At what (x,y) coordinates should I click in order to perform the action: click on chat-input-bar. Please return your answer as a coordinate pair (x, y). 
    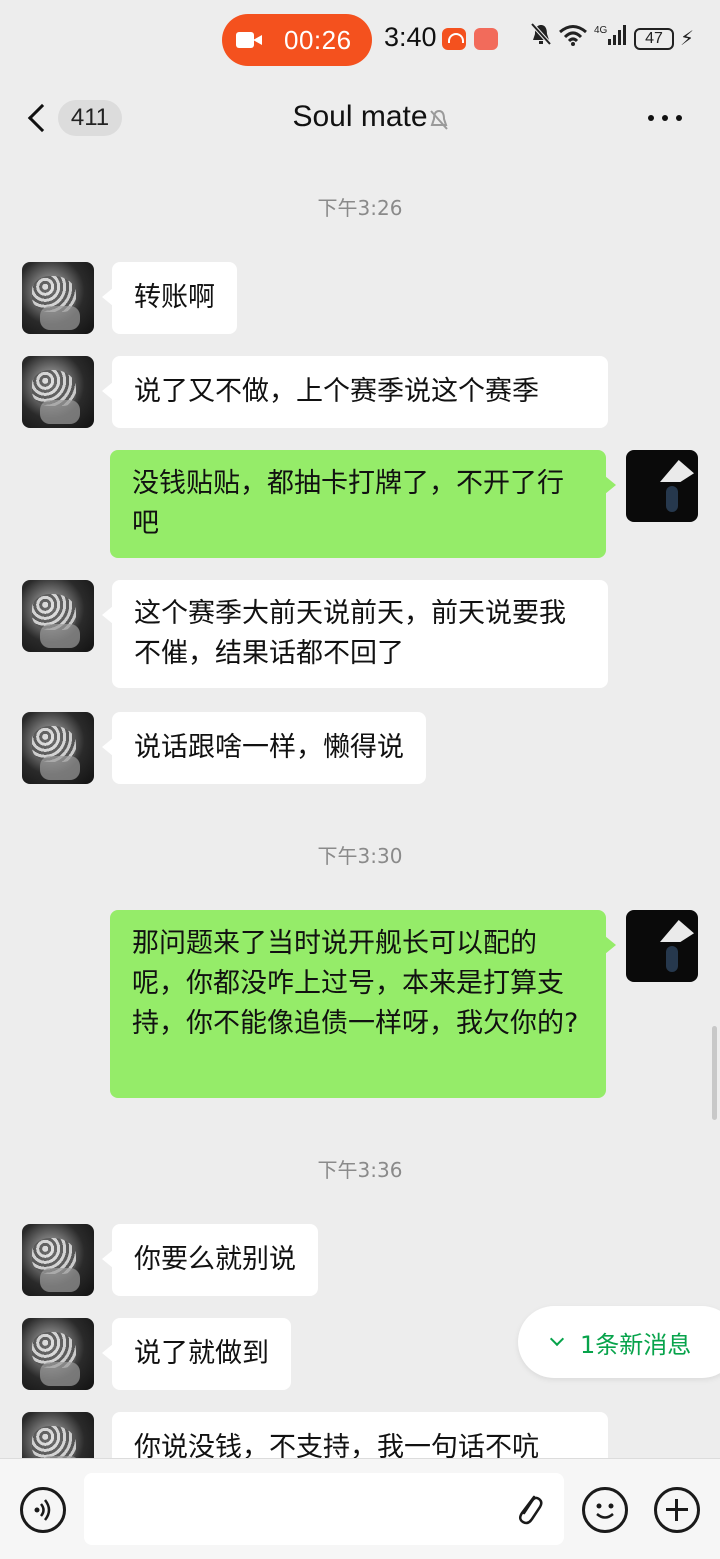
    Looking at the image, I should click on (360, 1508).